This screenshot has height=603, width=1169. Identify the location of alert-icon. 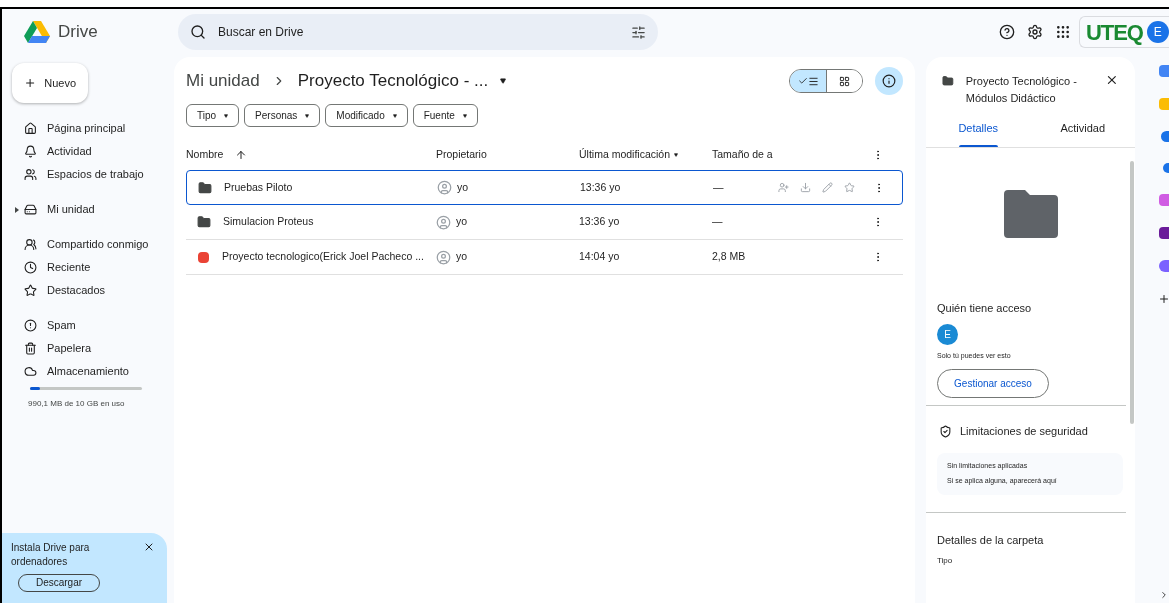
(30, 325).